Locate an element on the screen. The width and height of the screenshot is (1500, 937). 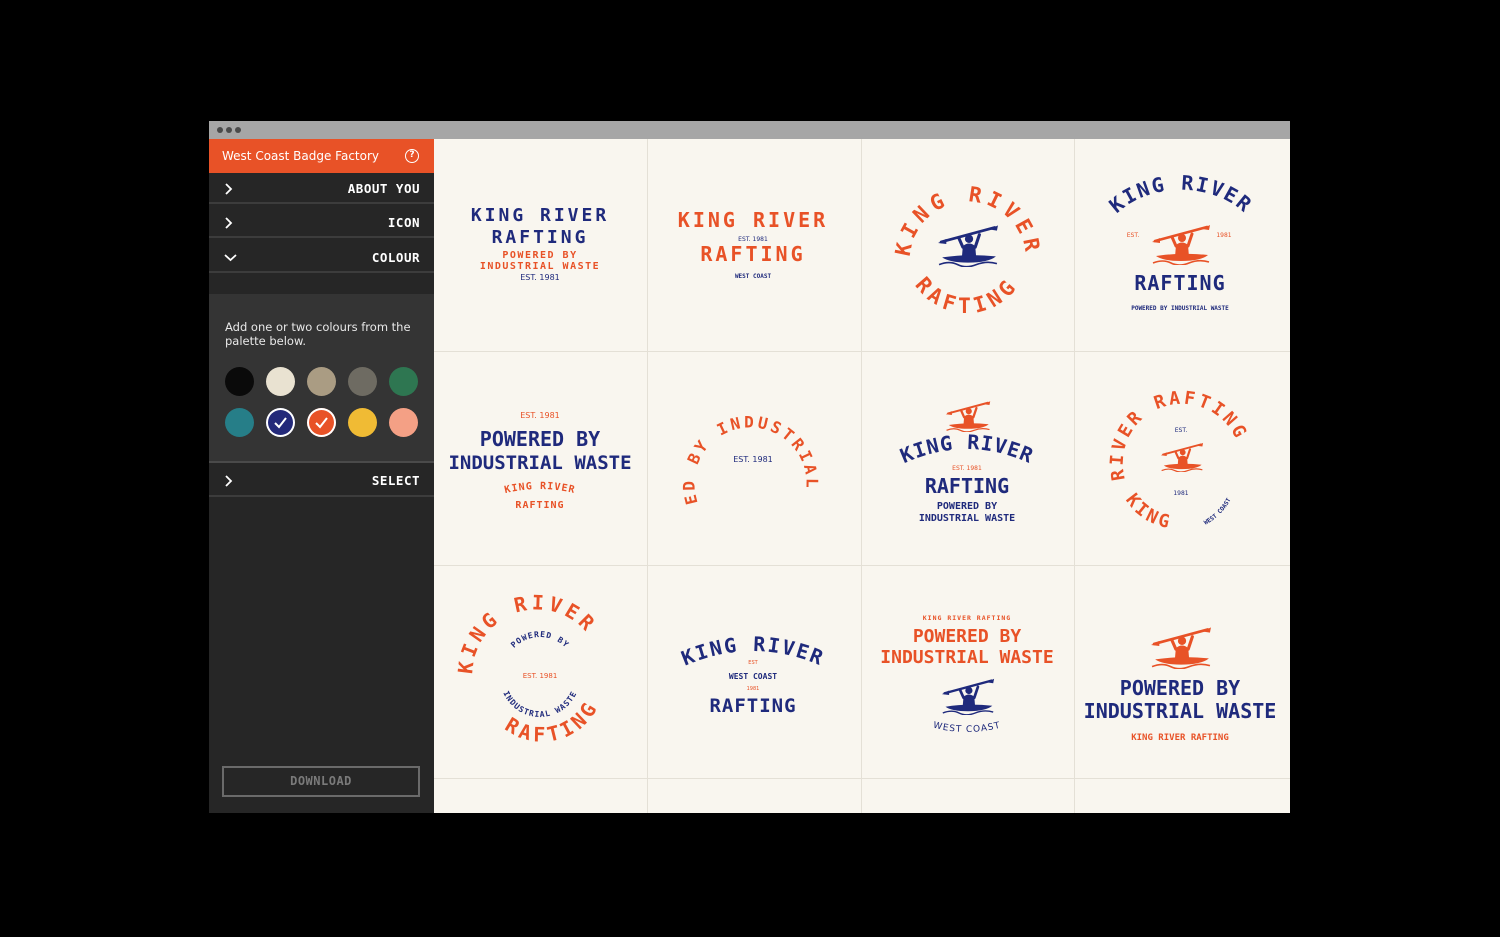
download-button: DOWNLOAD is located at coordinates (321, 781).